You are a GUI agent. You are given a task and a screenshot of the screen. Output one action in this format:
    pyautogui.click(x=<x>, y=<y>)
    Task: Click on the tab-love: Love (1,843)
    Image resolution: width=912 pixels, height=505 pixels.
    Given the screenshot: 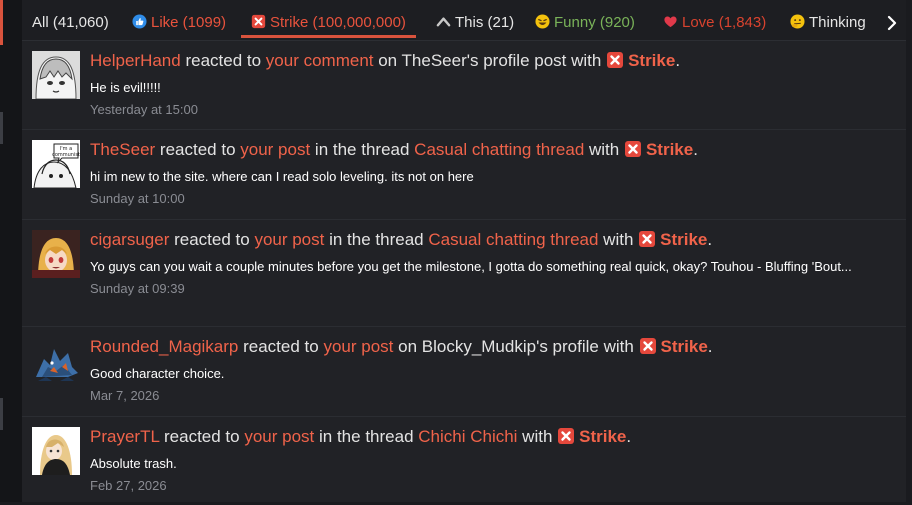 What is the action you would take?
    pyautogui.click(x=714, y=20)
    